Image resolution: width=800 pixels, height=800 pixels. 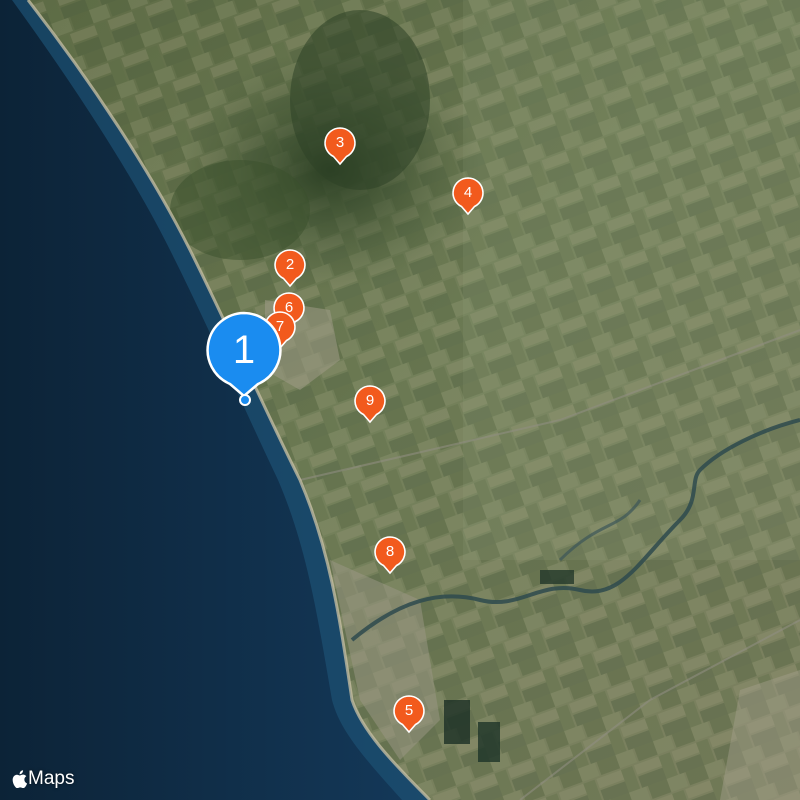 What do you see at coordinates (240, 210) in the screenshot?
I see `mountain-ridge-west` at bounding box center [240, 210].